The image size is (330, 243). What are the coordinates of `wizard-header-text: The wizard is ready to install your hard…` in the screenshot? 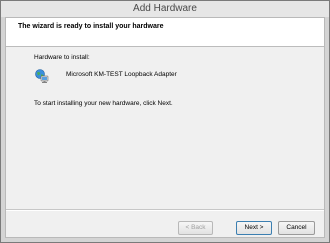 It's located at (91, 26).